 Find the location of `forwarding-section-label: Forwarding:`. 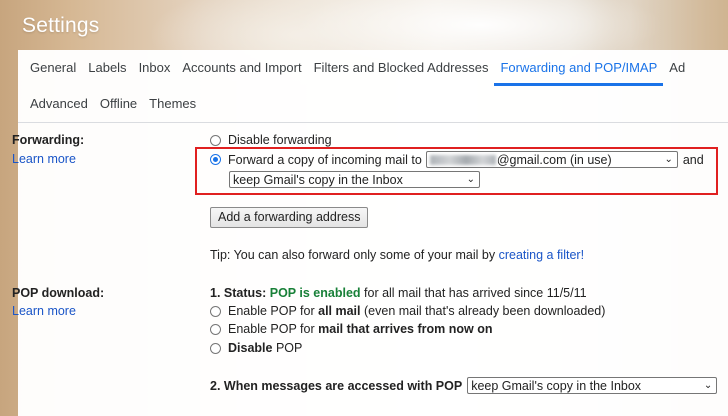

forwarding-section-label: Forwarding: is located at coordinates (48, 140).